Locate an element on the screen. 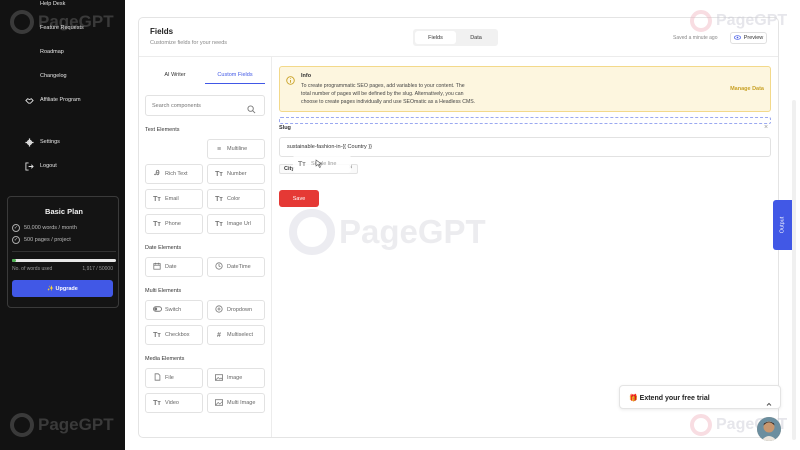  component-switch: Switch is located at coordinates (174, 310).